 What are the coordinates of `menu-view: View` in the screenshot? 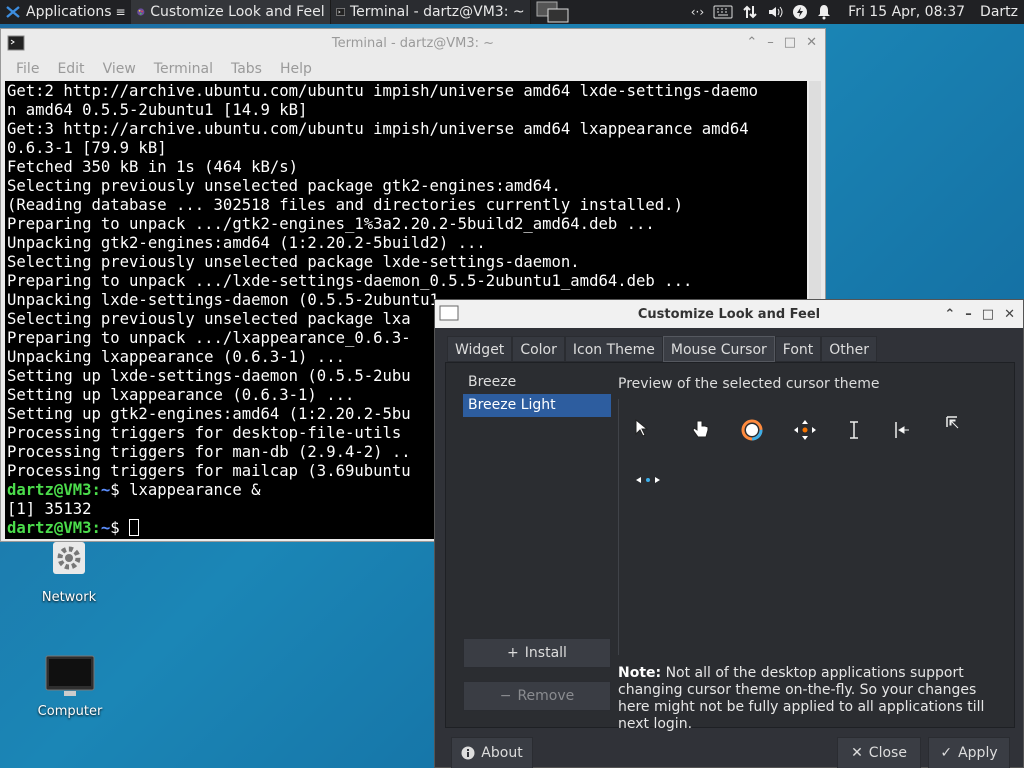 It's located at (119, 69).